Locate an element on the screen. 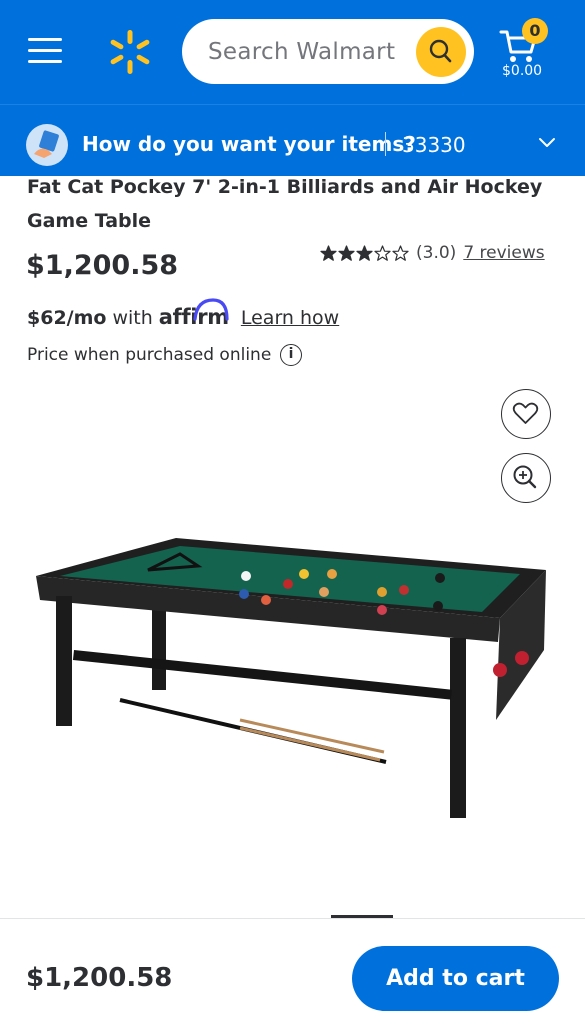 This screenshot has height=1024, width=585. info-icon: i is located at coordinates (291, 355).